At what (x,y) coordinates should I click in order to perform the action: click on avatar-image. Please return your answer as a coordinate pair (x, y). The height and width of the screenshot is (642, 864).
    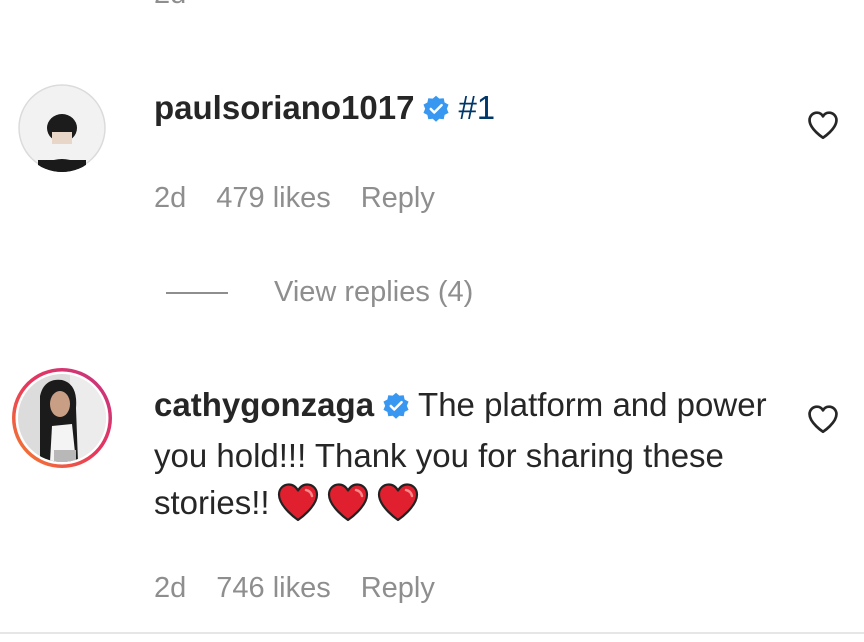
    Looking at the image, I should click on (62, 128).